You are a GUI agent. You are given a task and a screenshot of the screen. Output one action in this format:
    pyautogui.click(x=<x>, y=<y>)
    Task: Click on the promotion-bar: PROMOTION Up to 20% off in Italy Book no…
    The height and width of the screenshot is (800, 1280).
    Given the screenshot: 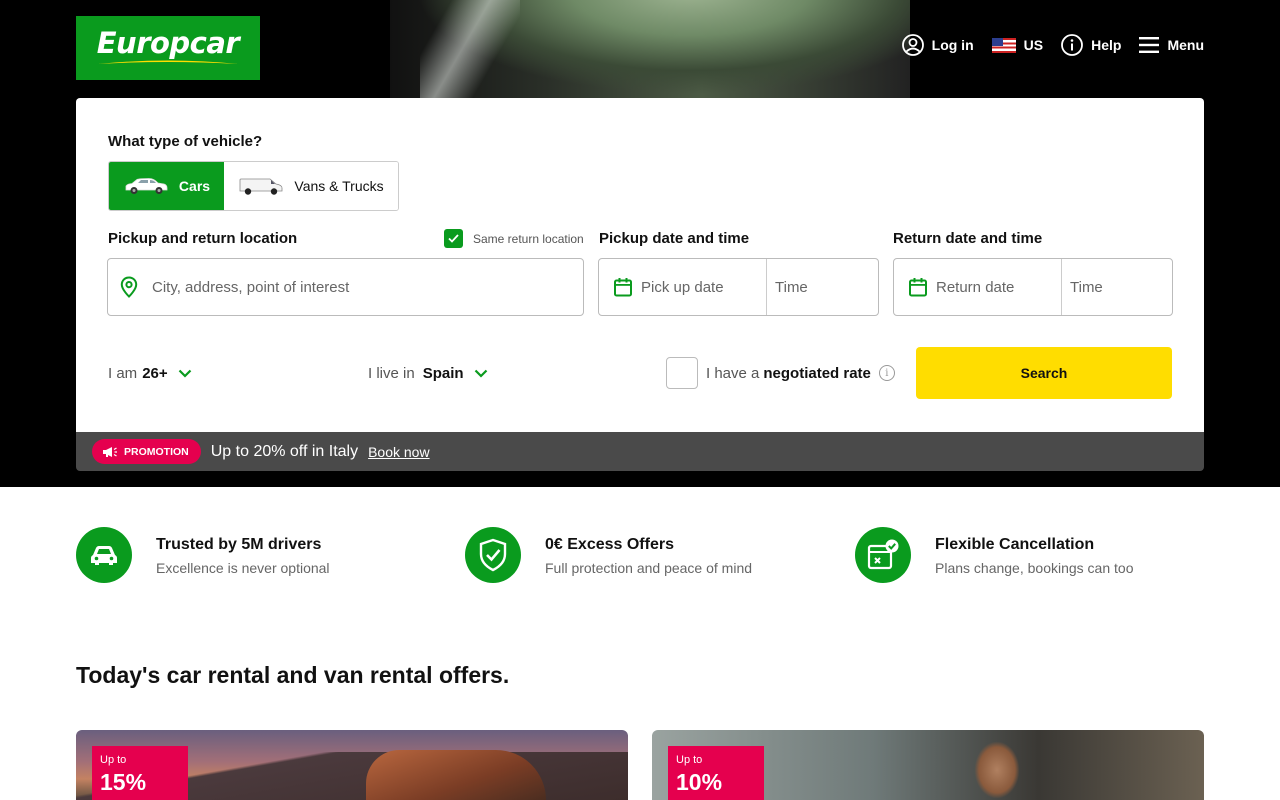 What is the action you would take?
    pyautogui.click(x=640, y=451)
    